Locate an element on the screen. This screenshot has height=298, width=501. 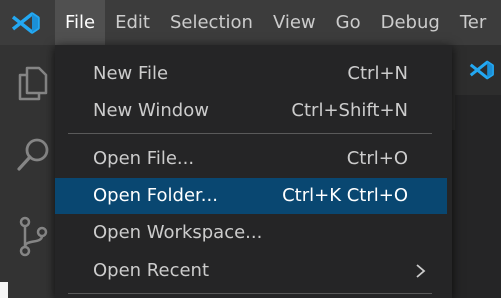
menu-file: File is located at coordinates (80, 22).